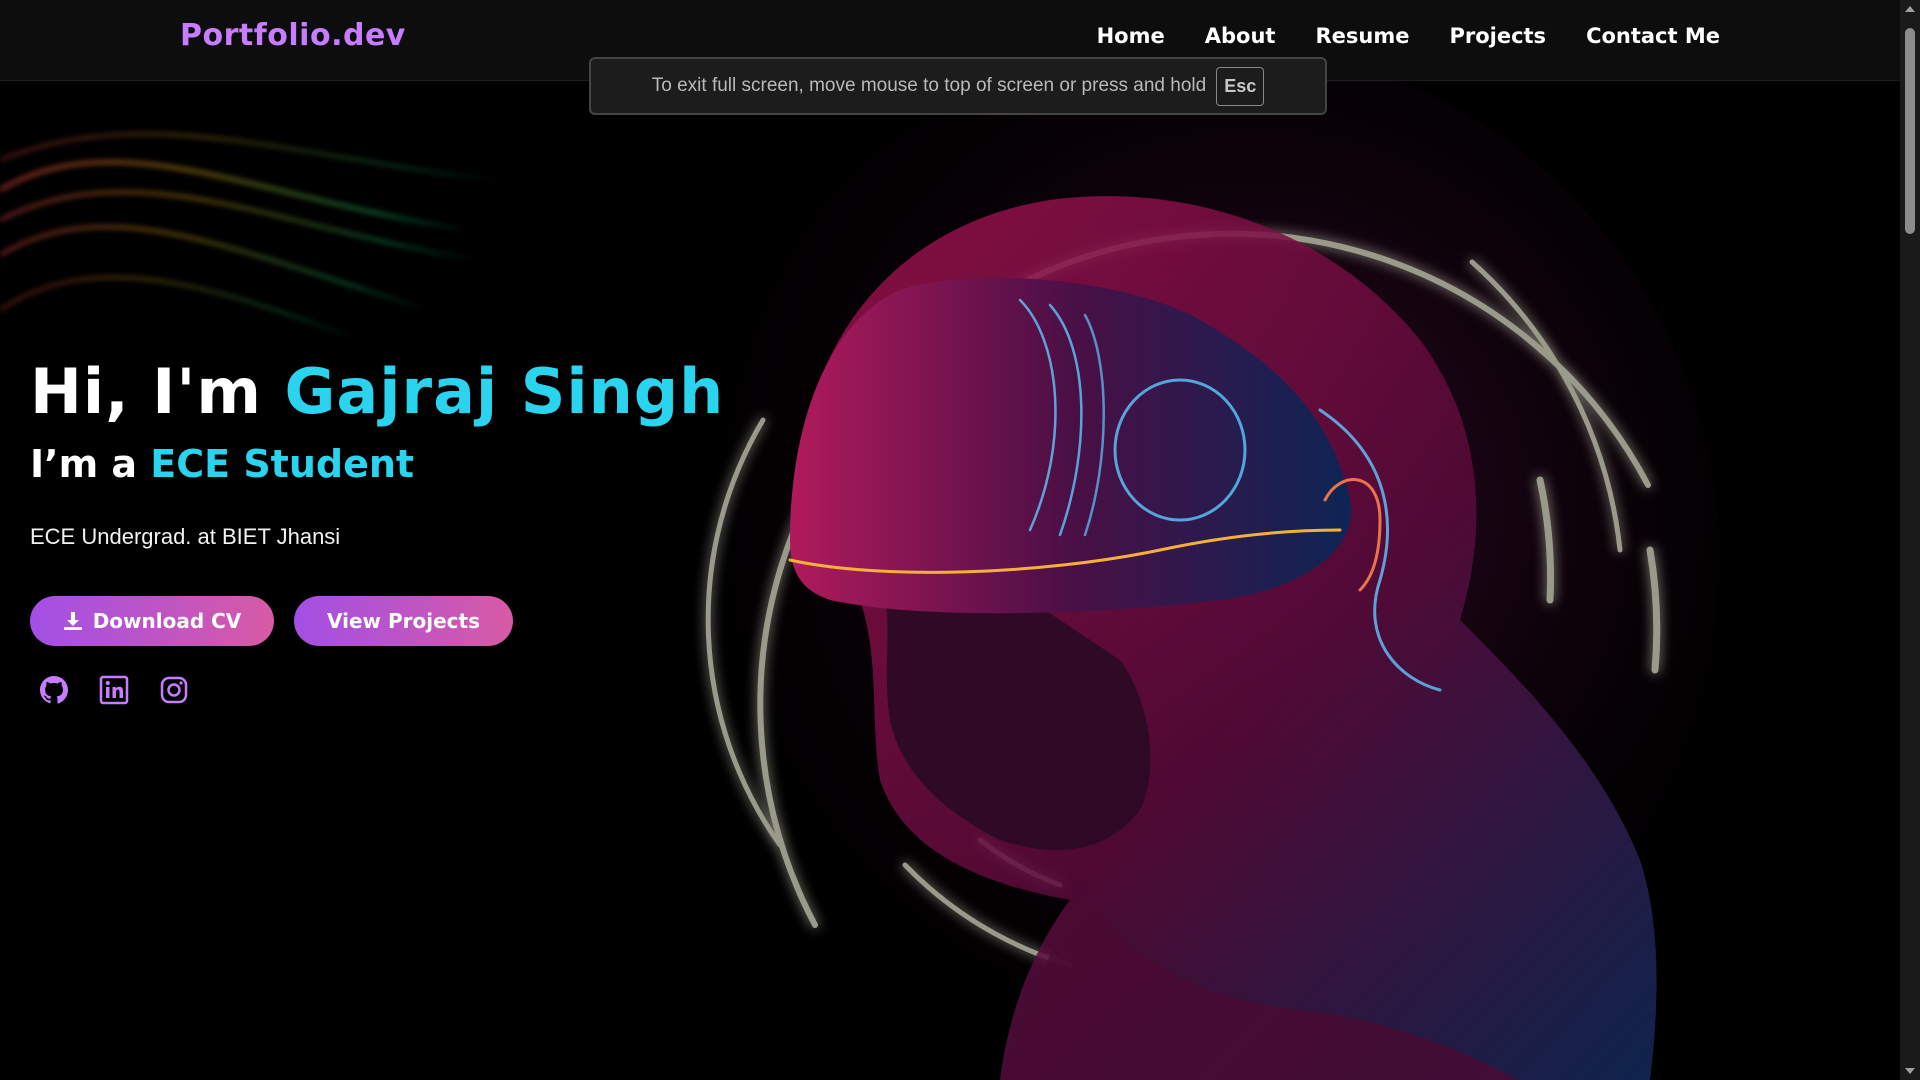  I want to click on nav-link-projects: Projects, so click(1497, 36).